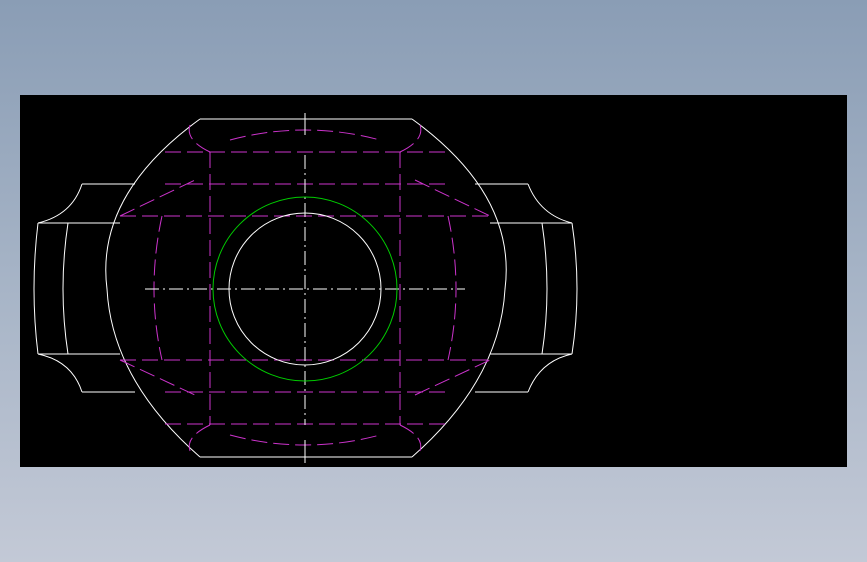  Describe the element at coordinates (199, 138) in the screenshot. I see `hidden-corner-tl` at that location.